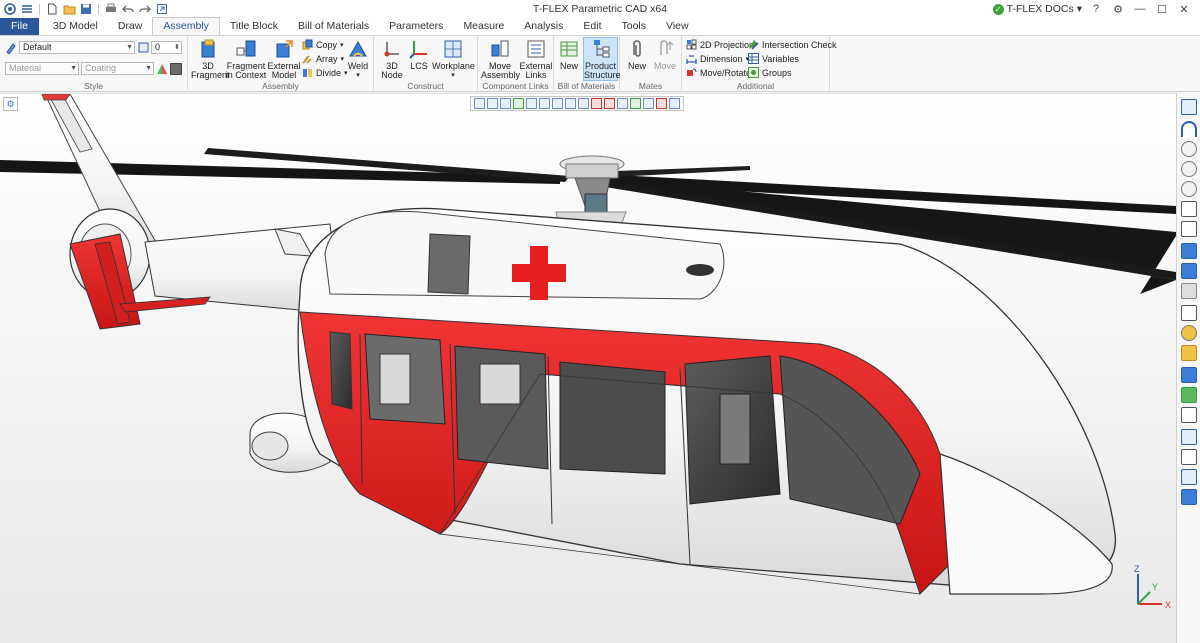 The height and width of the screenshot is (643, 1200). What do you see at coordinates (77, 47) in the screenshot?
I see `layer-select: Default ▼` at bounding box center [77, 47].